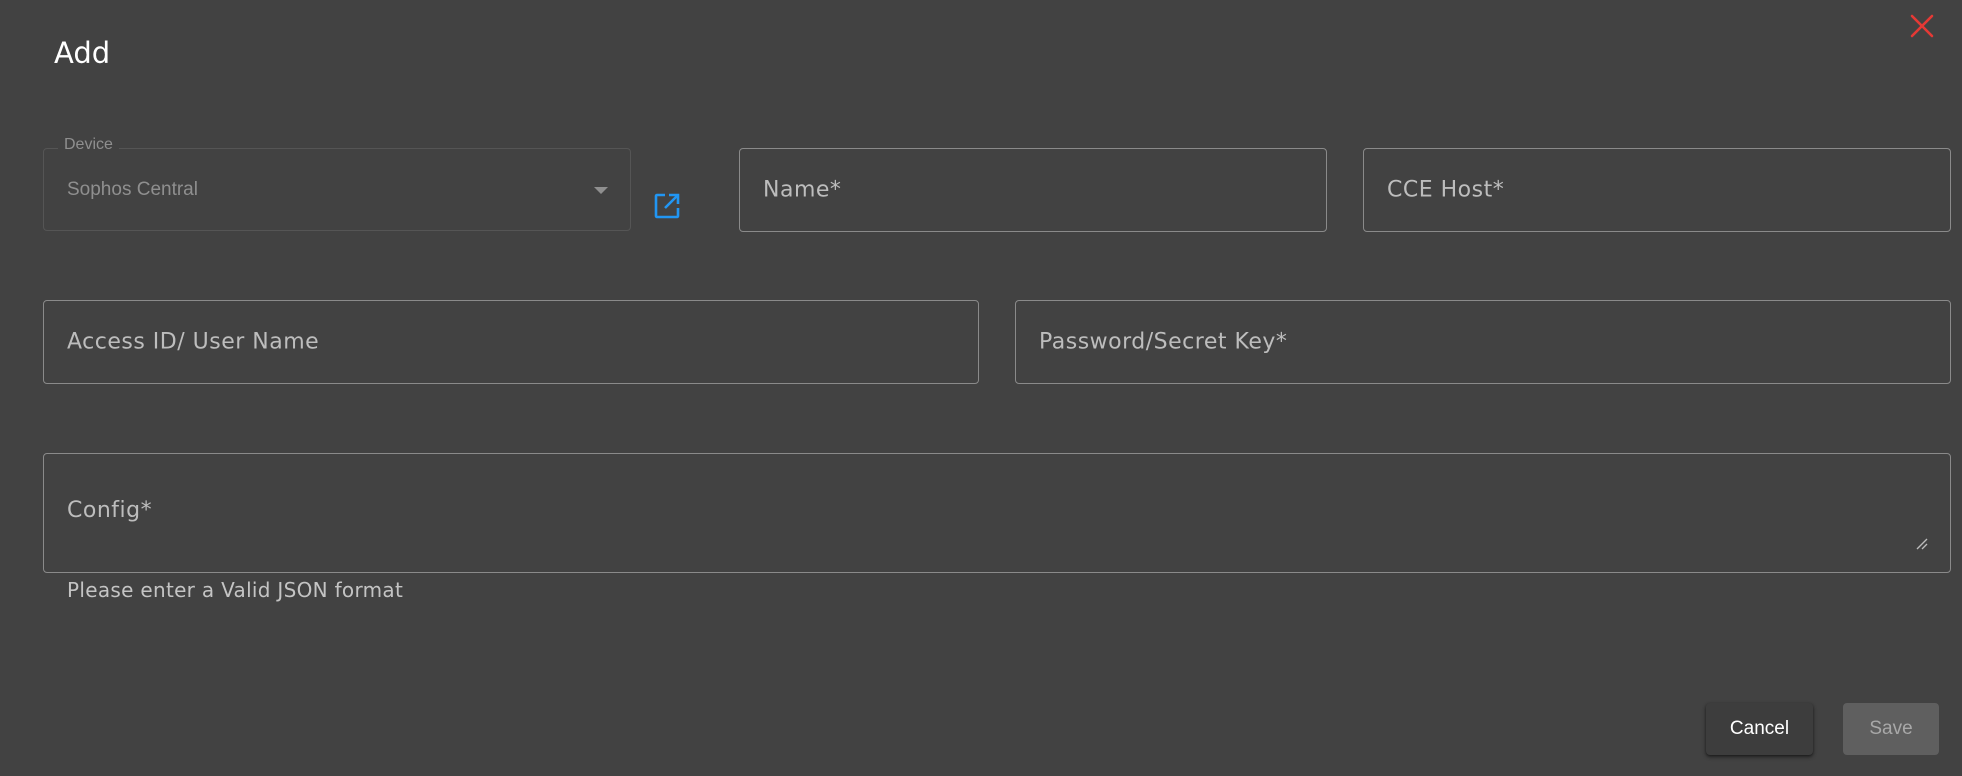  Describe the element at coordinates (337, 183) in the screenshot. I see `device-select: Device Sophos Central` at that location.